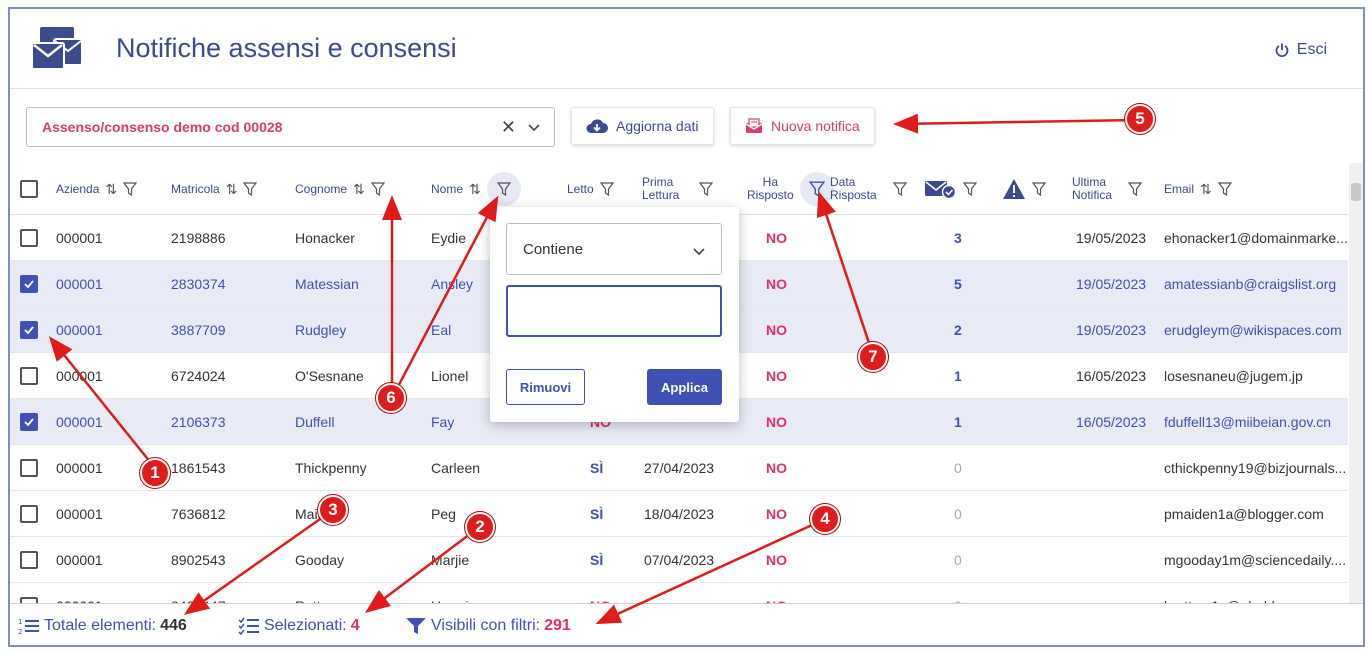  I want to click on new-notification-button: Nuova notifica, so click(802, 126).